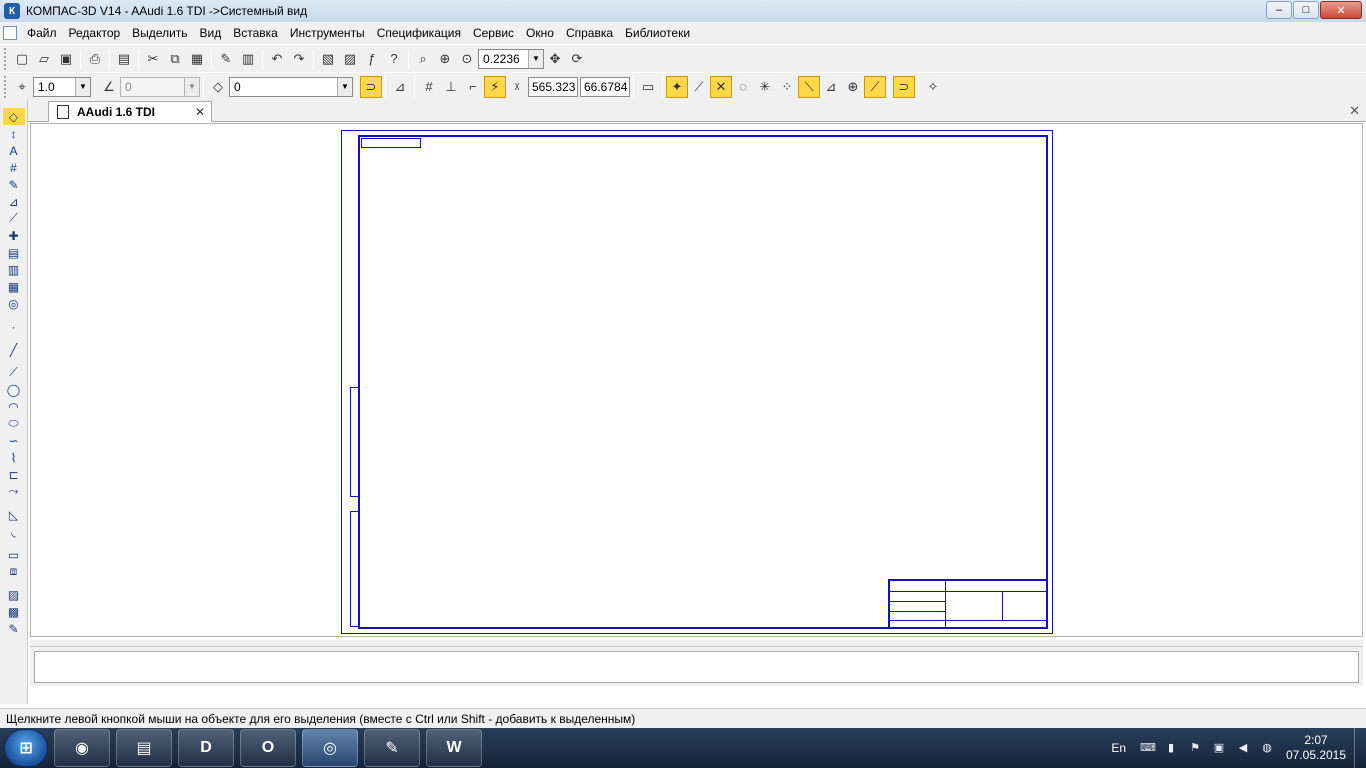  What do you see at coordinates (14, 440) in the screenshot?
I see `bezier-tool-icon: ∽` at bounding box center [14, 440].